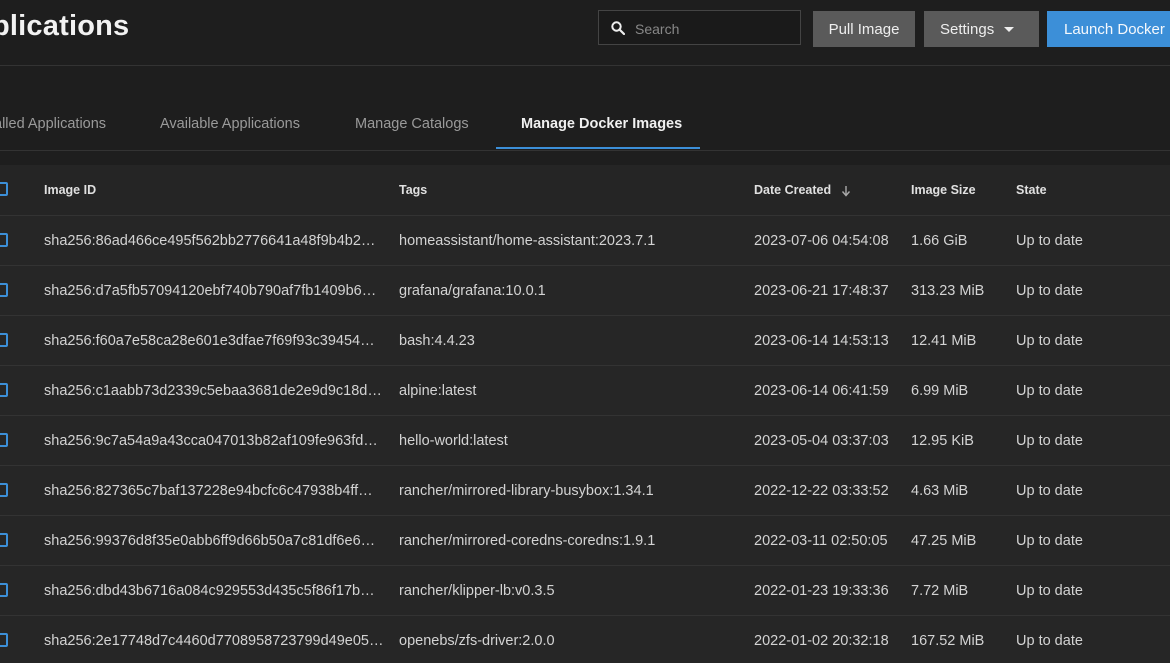 The height and width of the screenshot is (663, 1170). I want to click on image-size-cell: 7.72 MiB, so click(940, 591).